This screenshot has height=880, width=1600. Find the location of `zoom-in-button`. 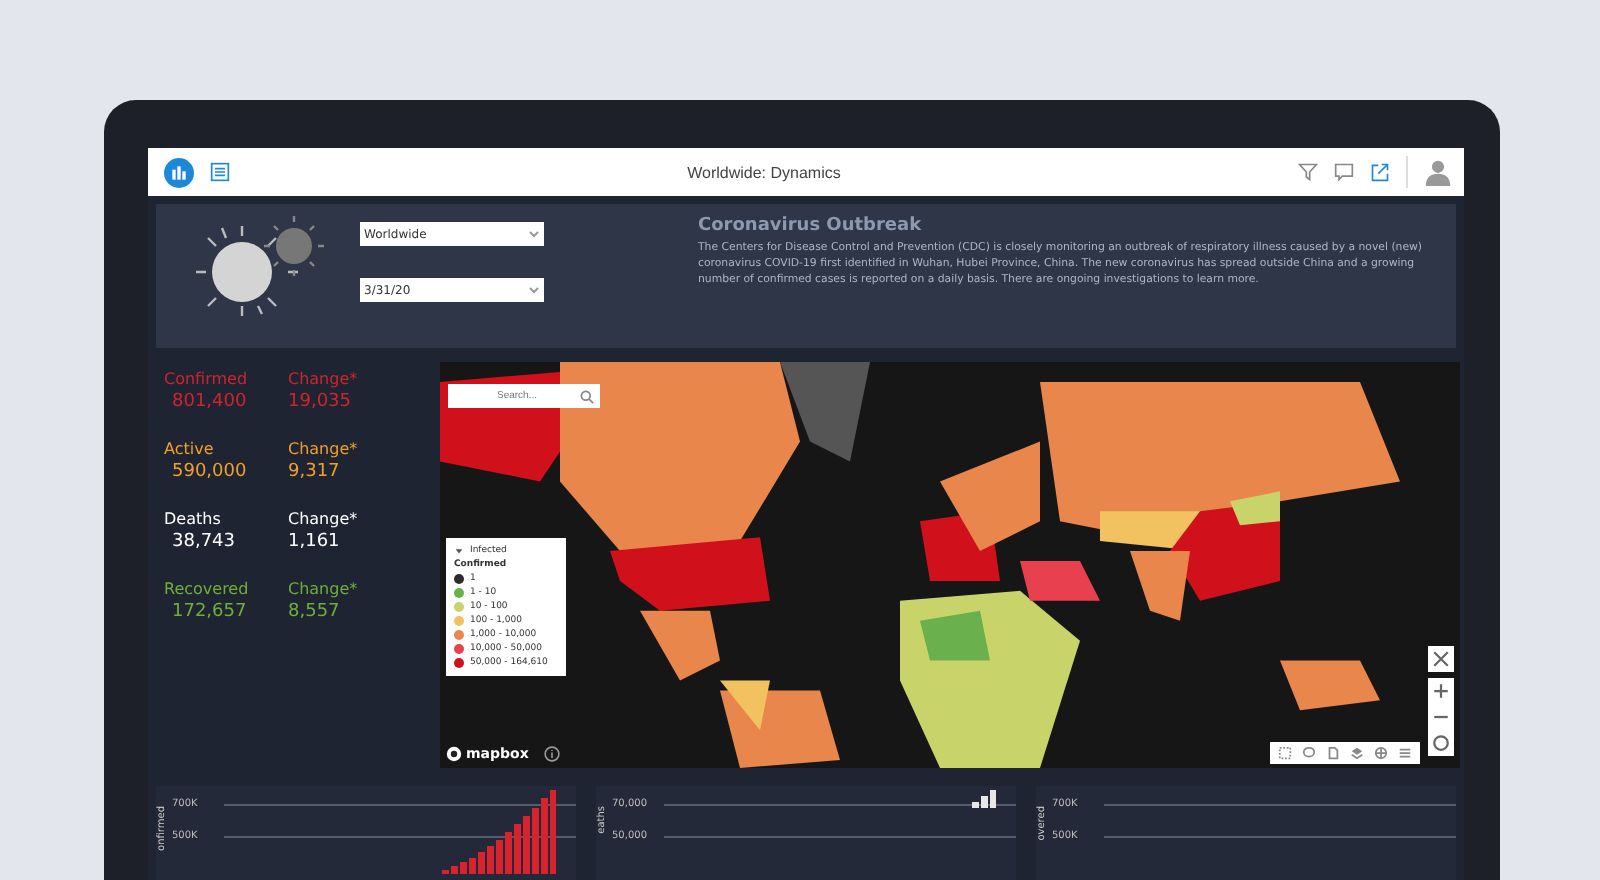

zoom-in-button is located at coordinates (1441, 691).